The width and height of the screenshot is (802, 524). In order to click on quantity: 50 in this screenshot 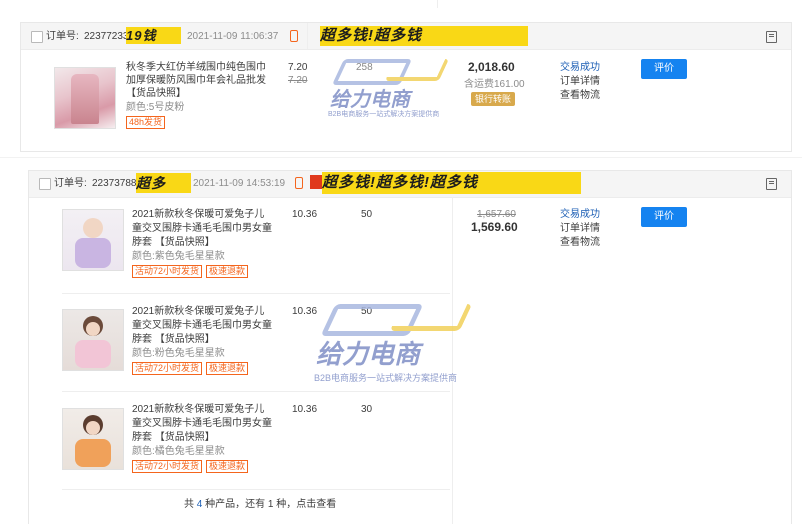, I will do `click(367, 214)`.